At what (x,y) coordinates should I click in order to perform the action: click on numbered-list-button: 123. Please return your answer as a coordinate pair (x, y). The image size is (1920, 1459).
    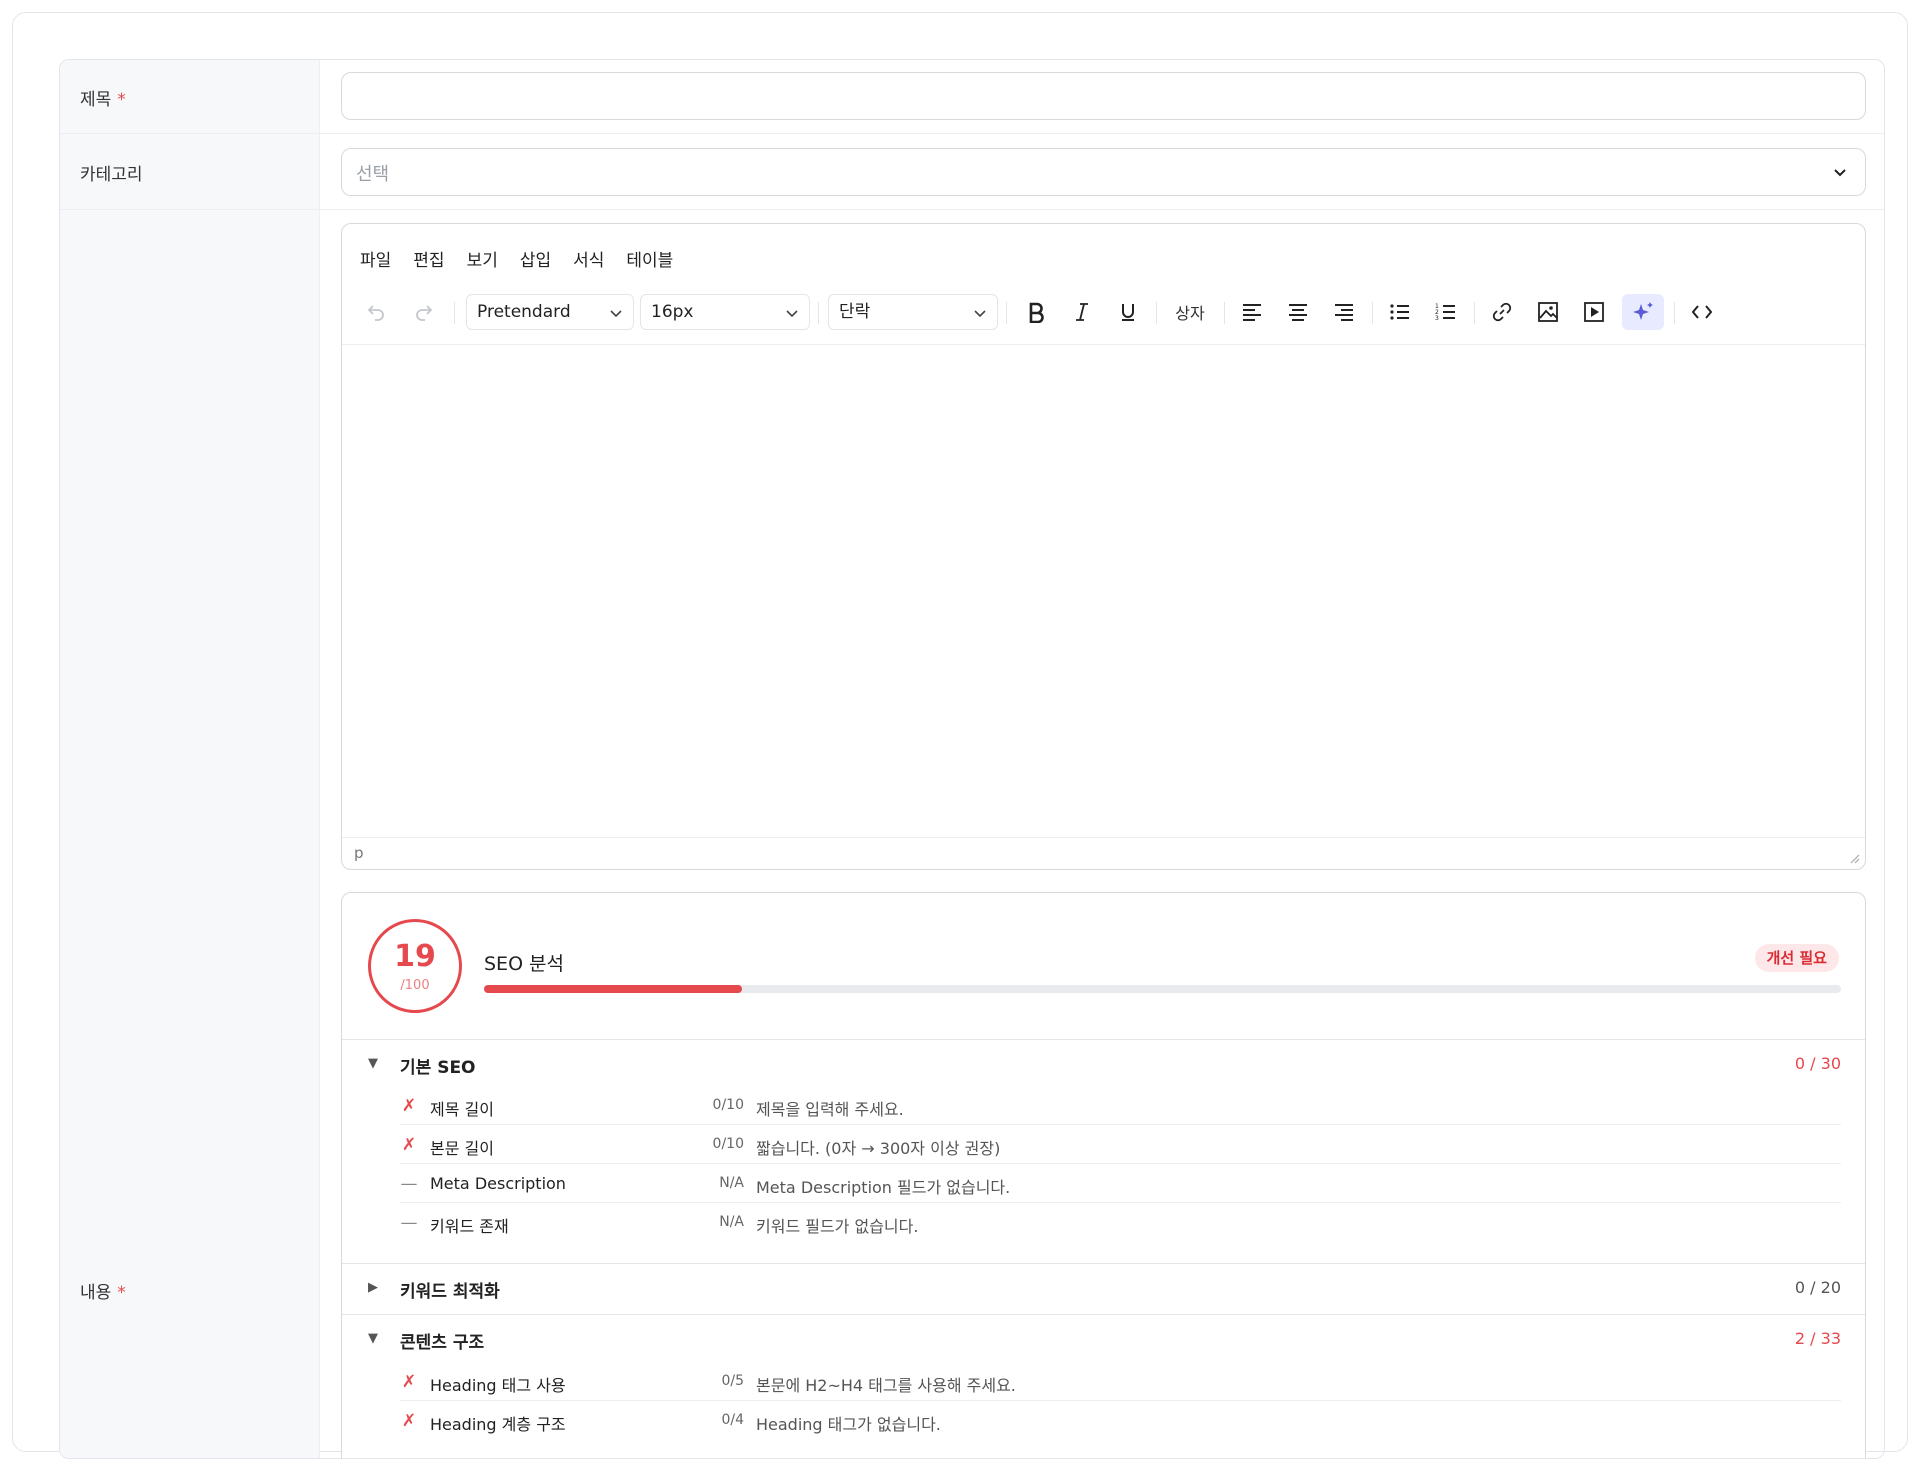
    Looking at the image, I should click on (1446, 312).